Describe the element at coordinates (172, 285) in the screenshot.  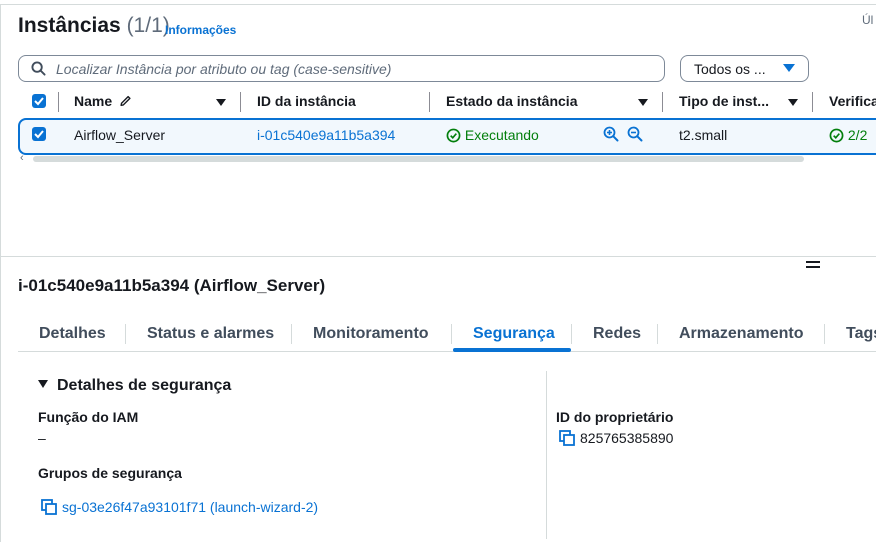
I see `detail-panel-title: i-01c540e9a11b5a394 (Airflow_Server)` at that location.